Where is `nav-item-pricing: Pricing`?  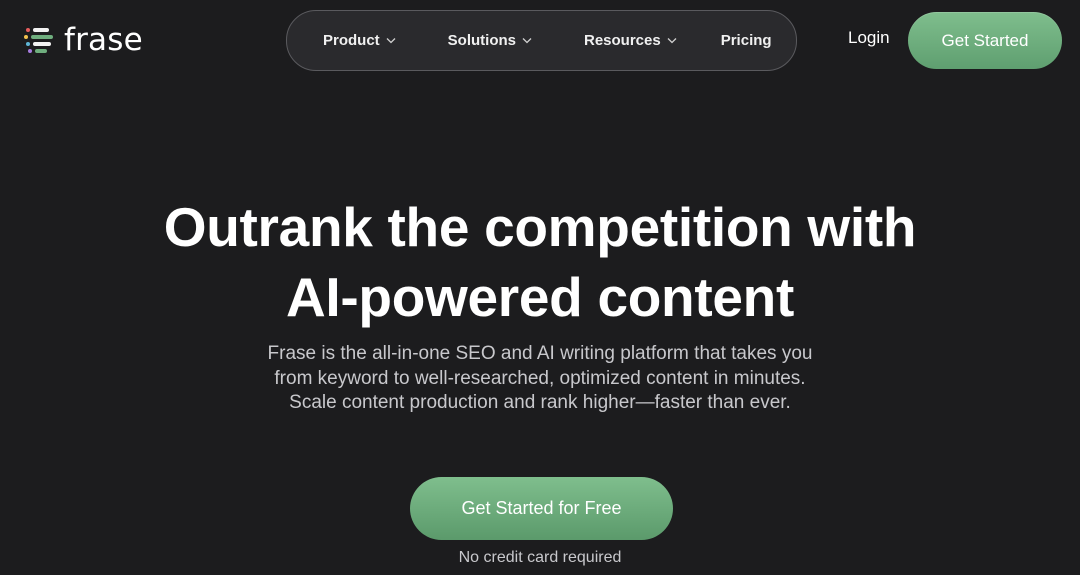
nav-item-pricing: Pricing is located at coordinates (746, 40).